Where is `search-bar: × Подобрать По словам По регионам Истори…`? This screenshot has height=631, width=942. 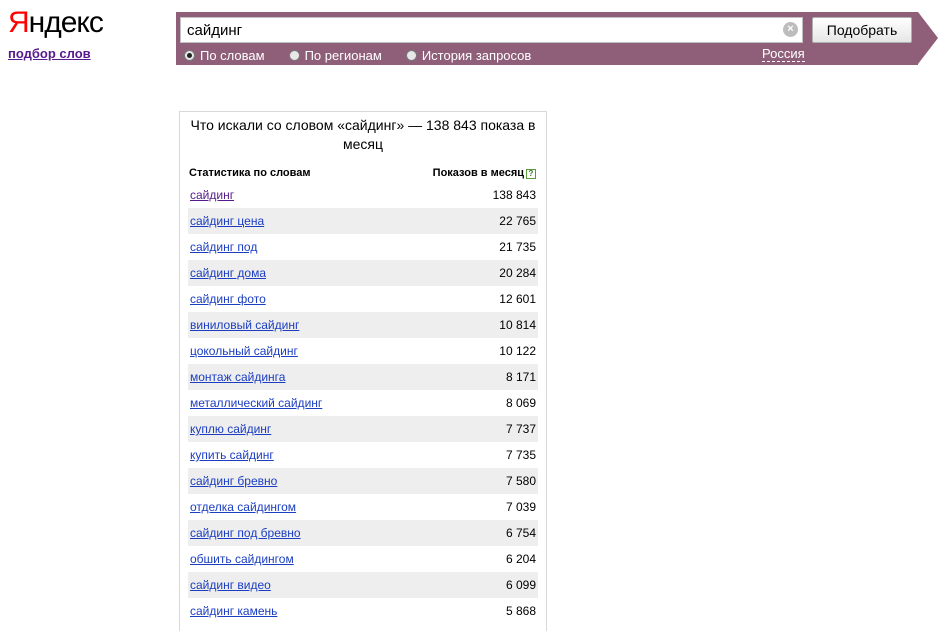 search-bar: × Подобрать По словам По регионам Истори… is located at coordinates (547, 38).